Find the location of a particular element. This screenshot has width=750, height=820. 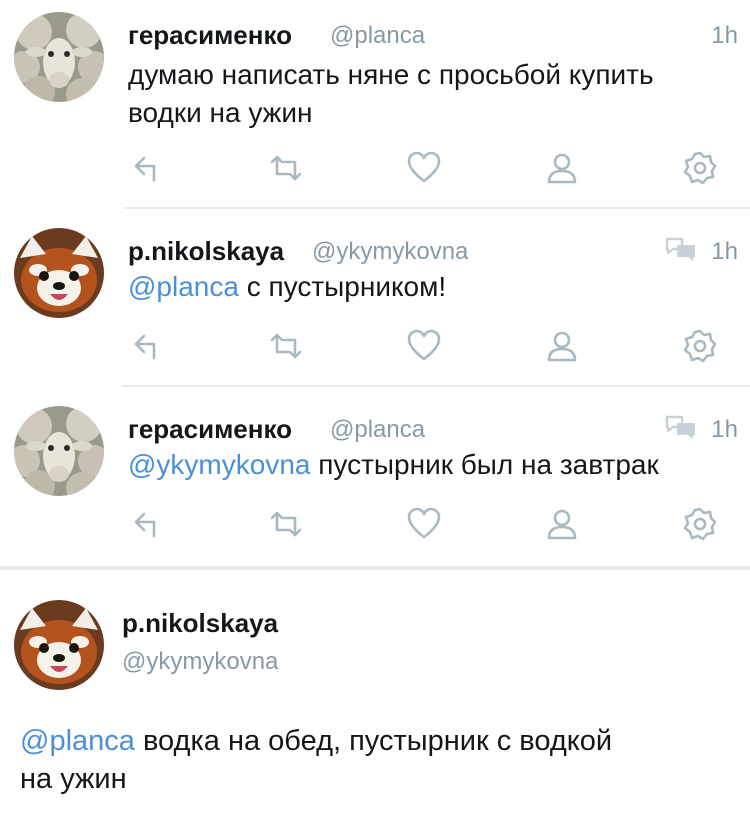

tweet-body: с пустырником! is located at coordinates (342, 286).